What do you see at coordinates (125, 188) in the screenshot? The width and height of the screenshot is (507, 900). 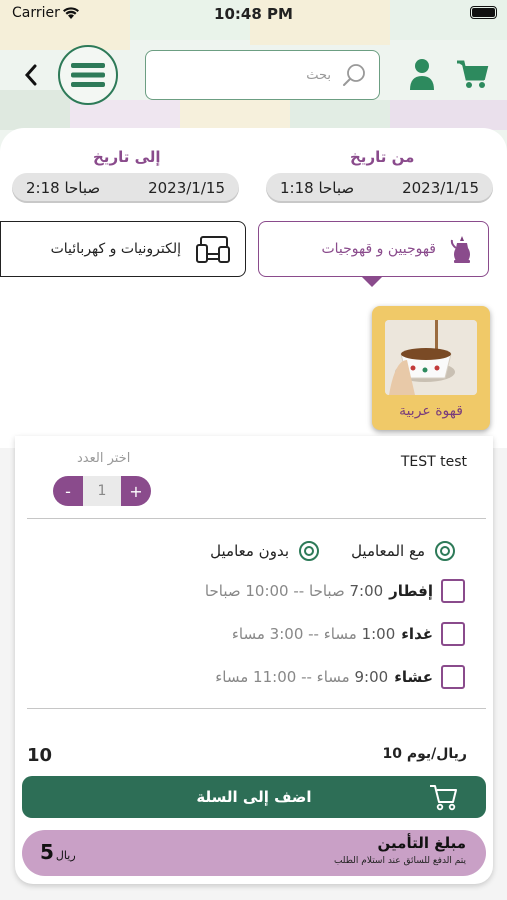 I see `to-date-picker: 2:18 صباحا 2023/1/15` at bounding box center [125, 188].